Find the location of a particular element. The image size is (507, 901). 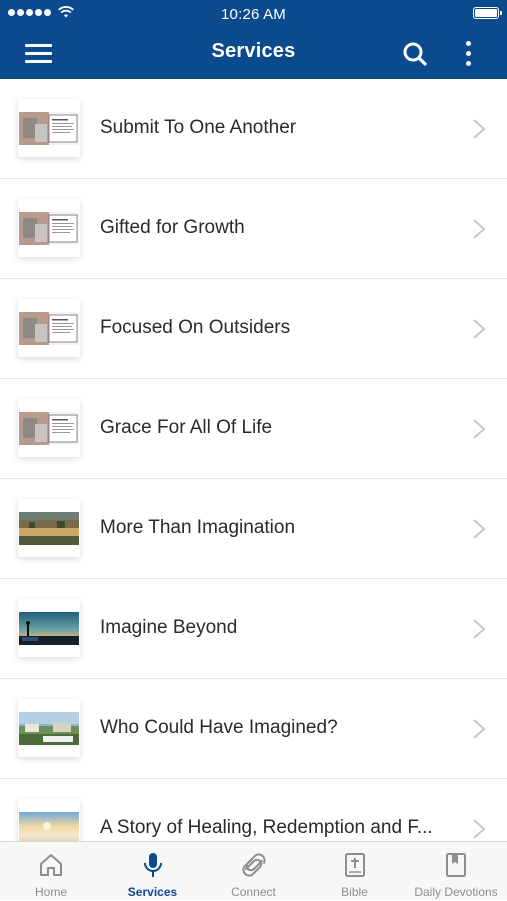

status-time: 10:26 AM is located at coordinates (253, 14).